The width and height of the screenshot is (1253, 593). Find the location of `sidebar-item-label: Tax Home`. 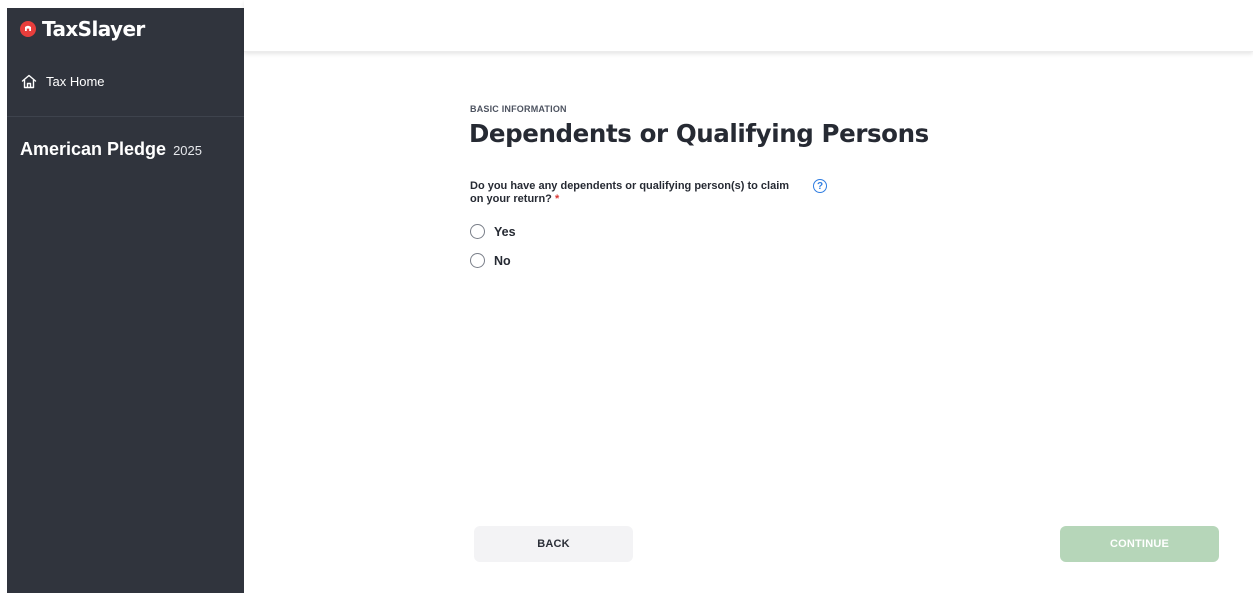

sidebar-item-label: Tax Home is located at coordinates (75, 81).